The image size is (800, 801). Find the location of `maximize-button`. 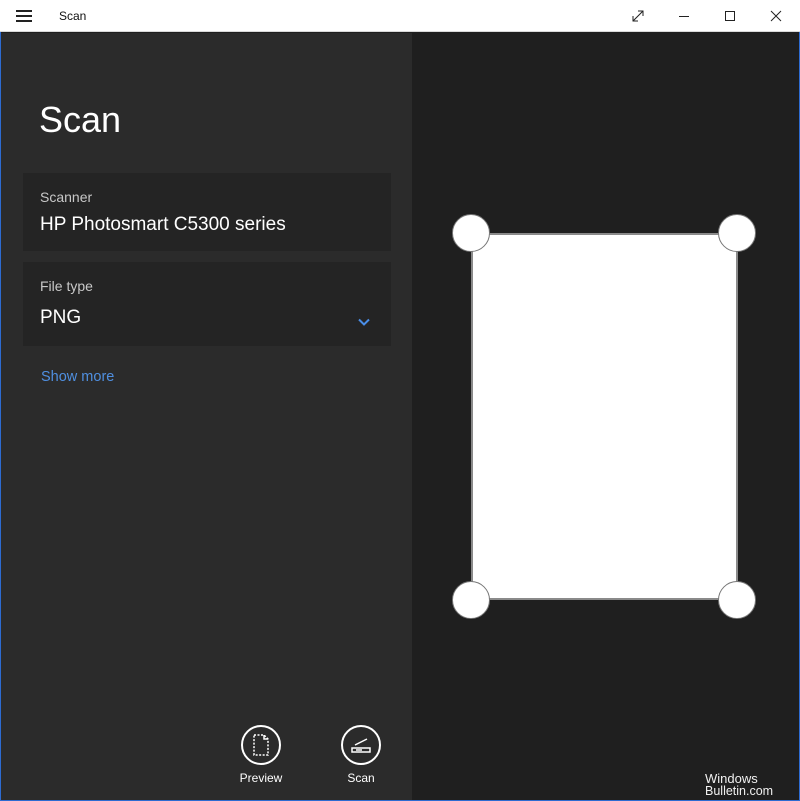

maximize-button is located at coordinates (730, 16).